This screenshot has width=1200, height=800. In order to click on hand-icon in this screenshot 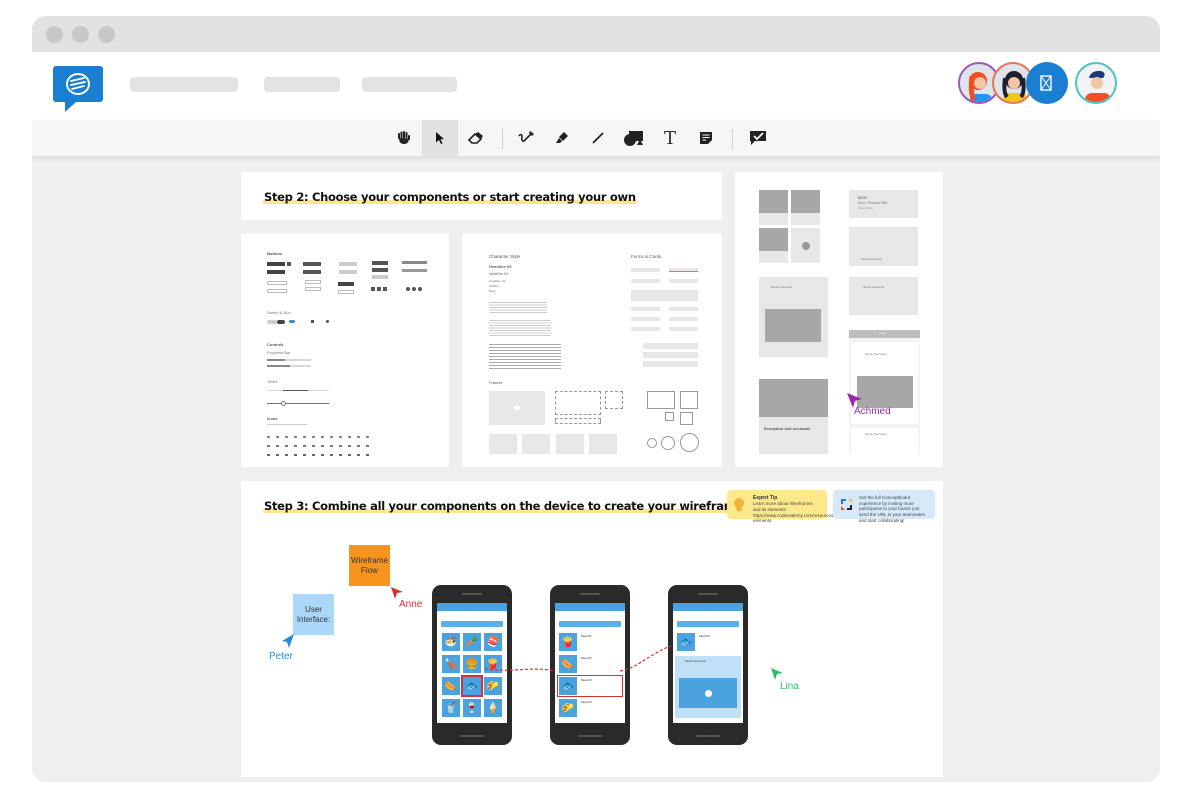, I will do `click(404, 137)`.